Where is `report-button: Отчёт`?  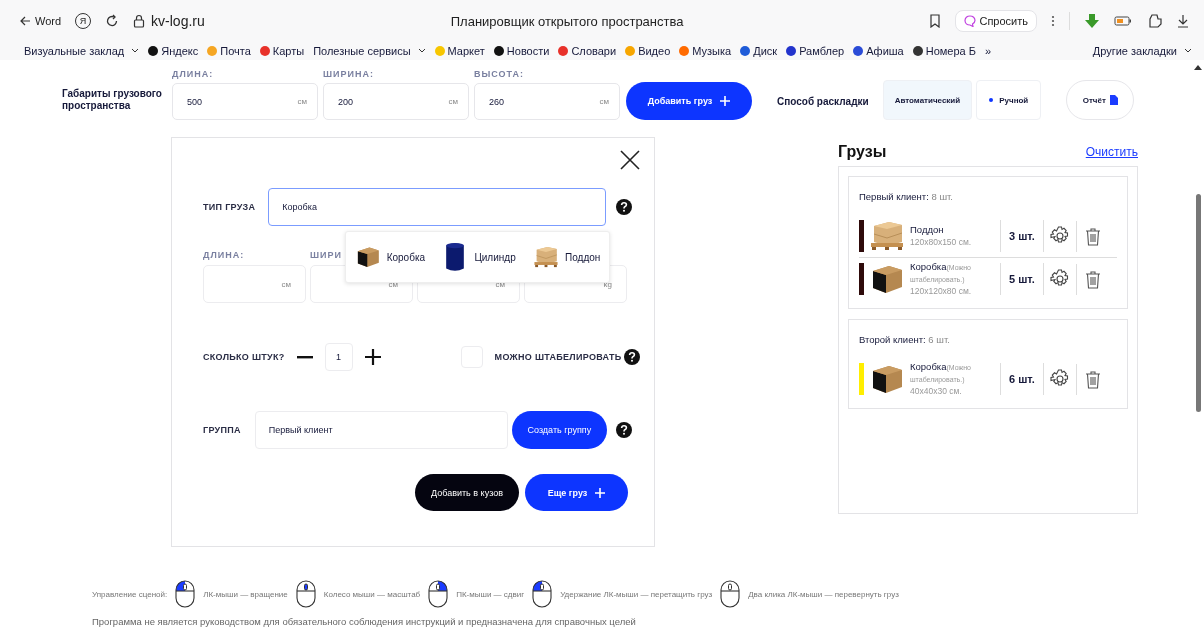 report-button: Отчёт is located at coordinates (1100, 100).